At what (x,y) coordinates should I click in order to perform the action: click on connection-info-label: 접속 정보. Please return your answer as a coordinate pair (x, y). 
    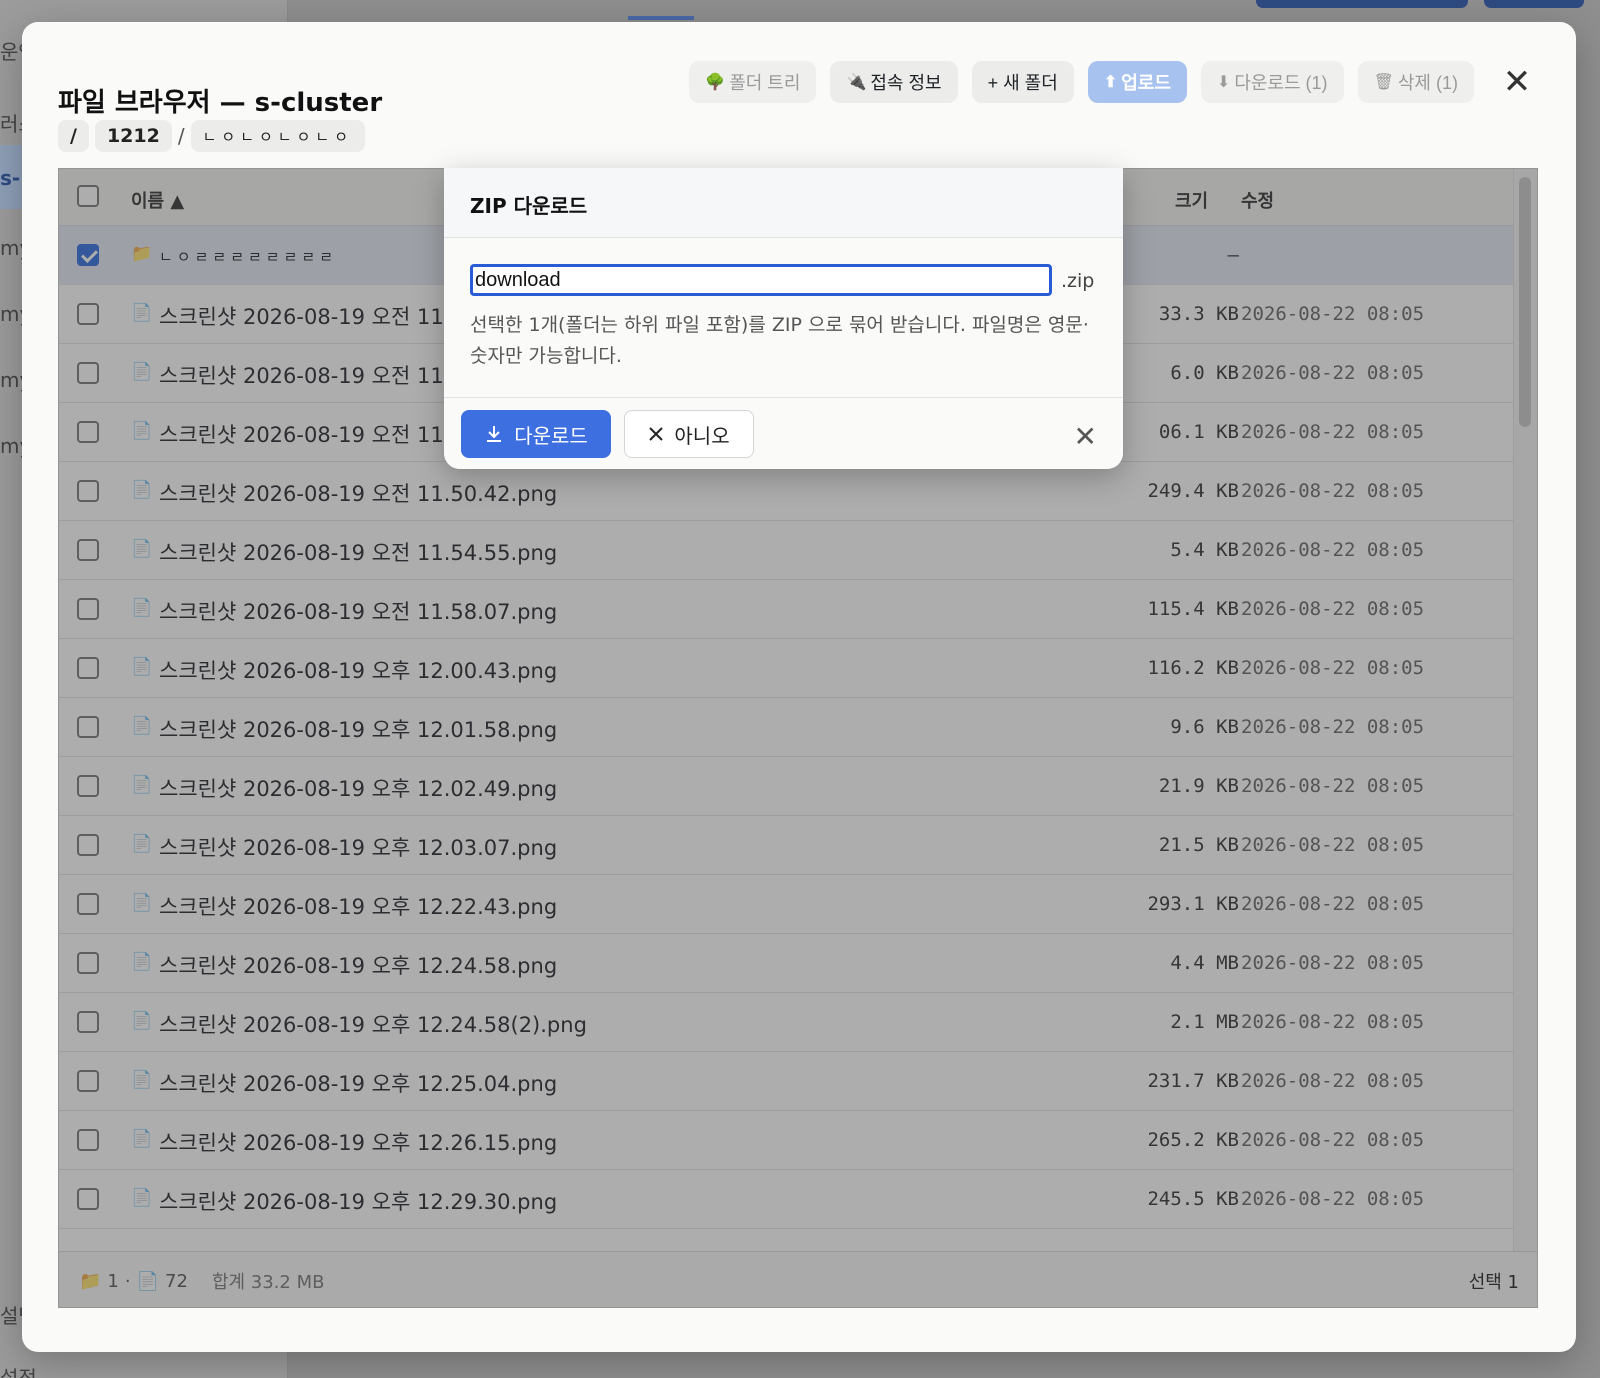
    Looking at the image, I should click on (906, 83).